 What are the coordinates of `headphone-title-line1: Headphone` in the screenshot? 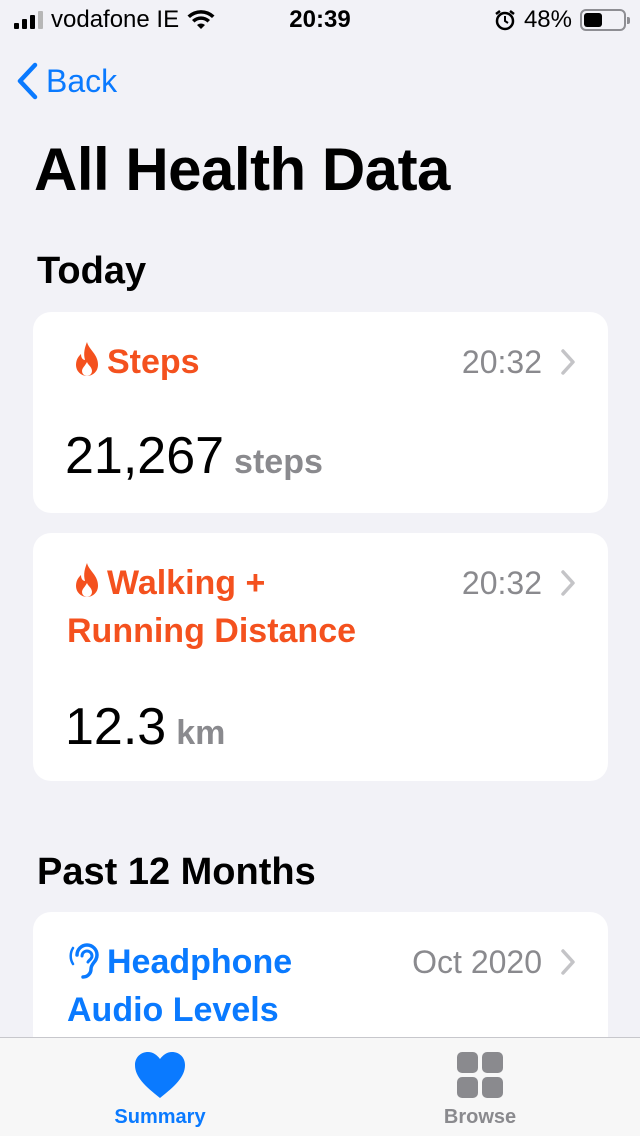 It's located at (200, 962).